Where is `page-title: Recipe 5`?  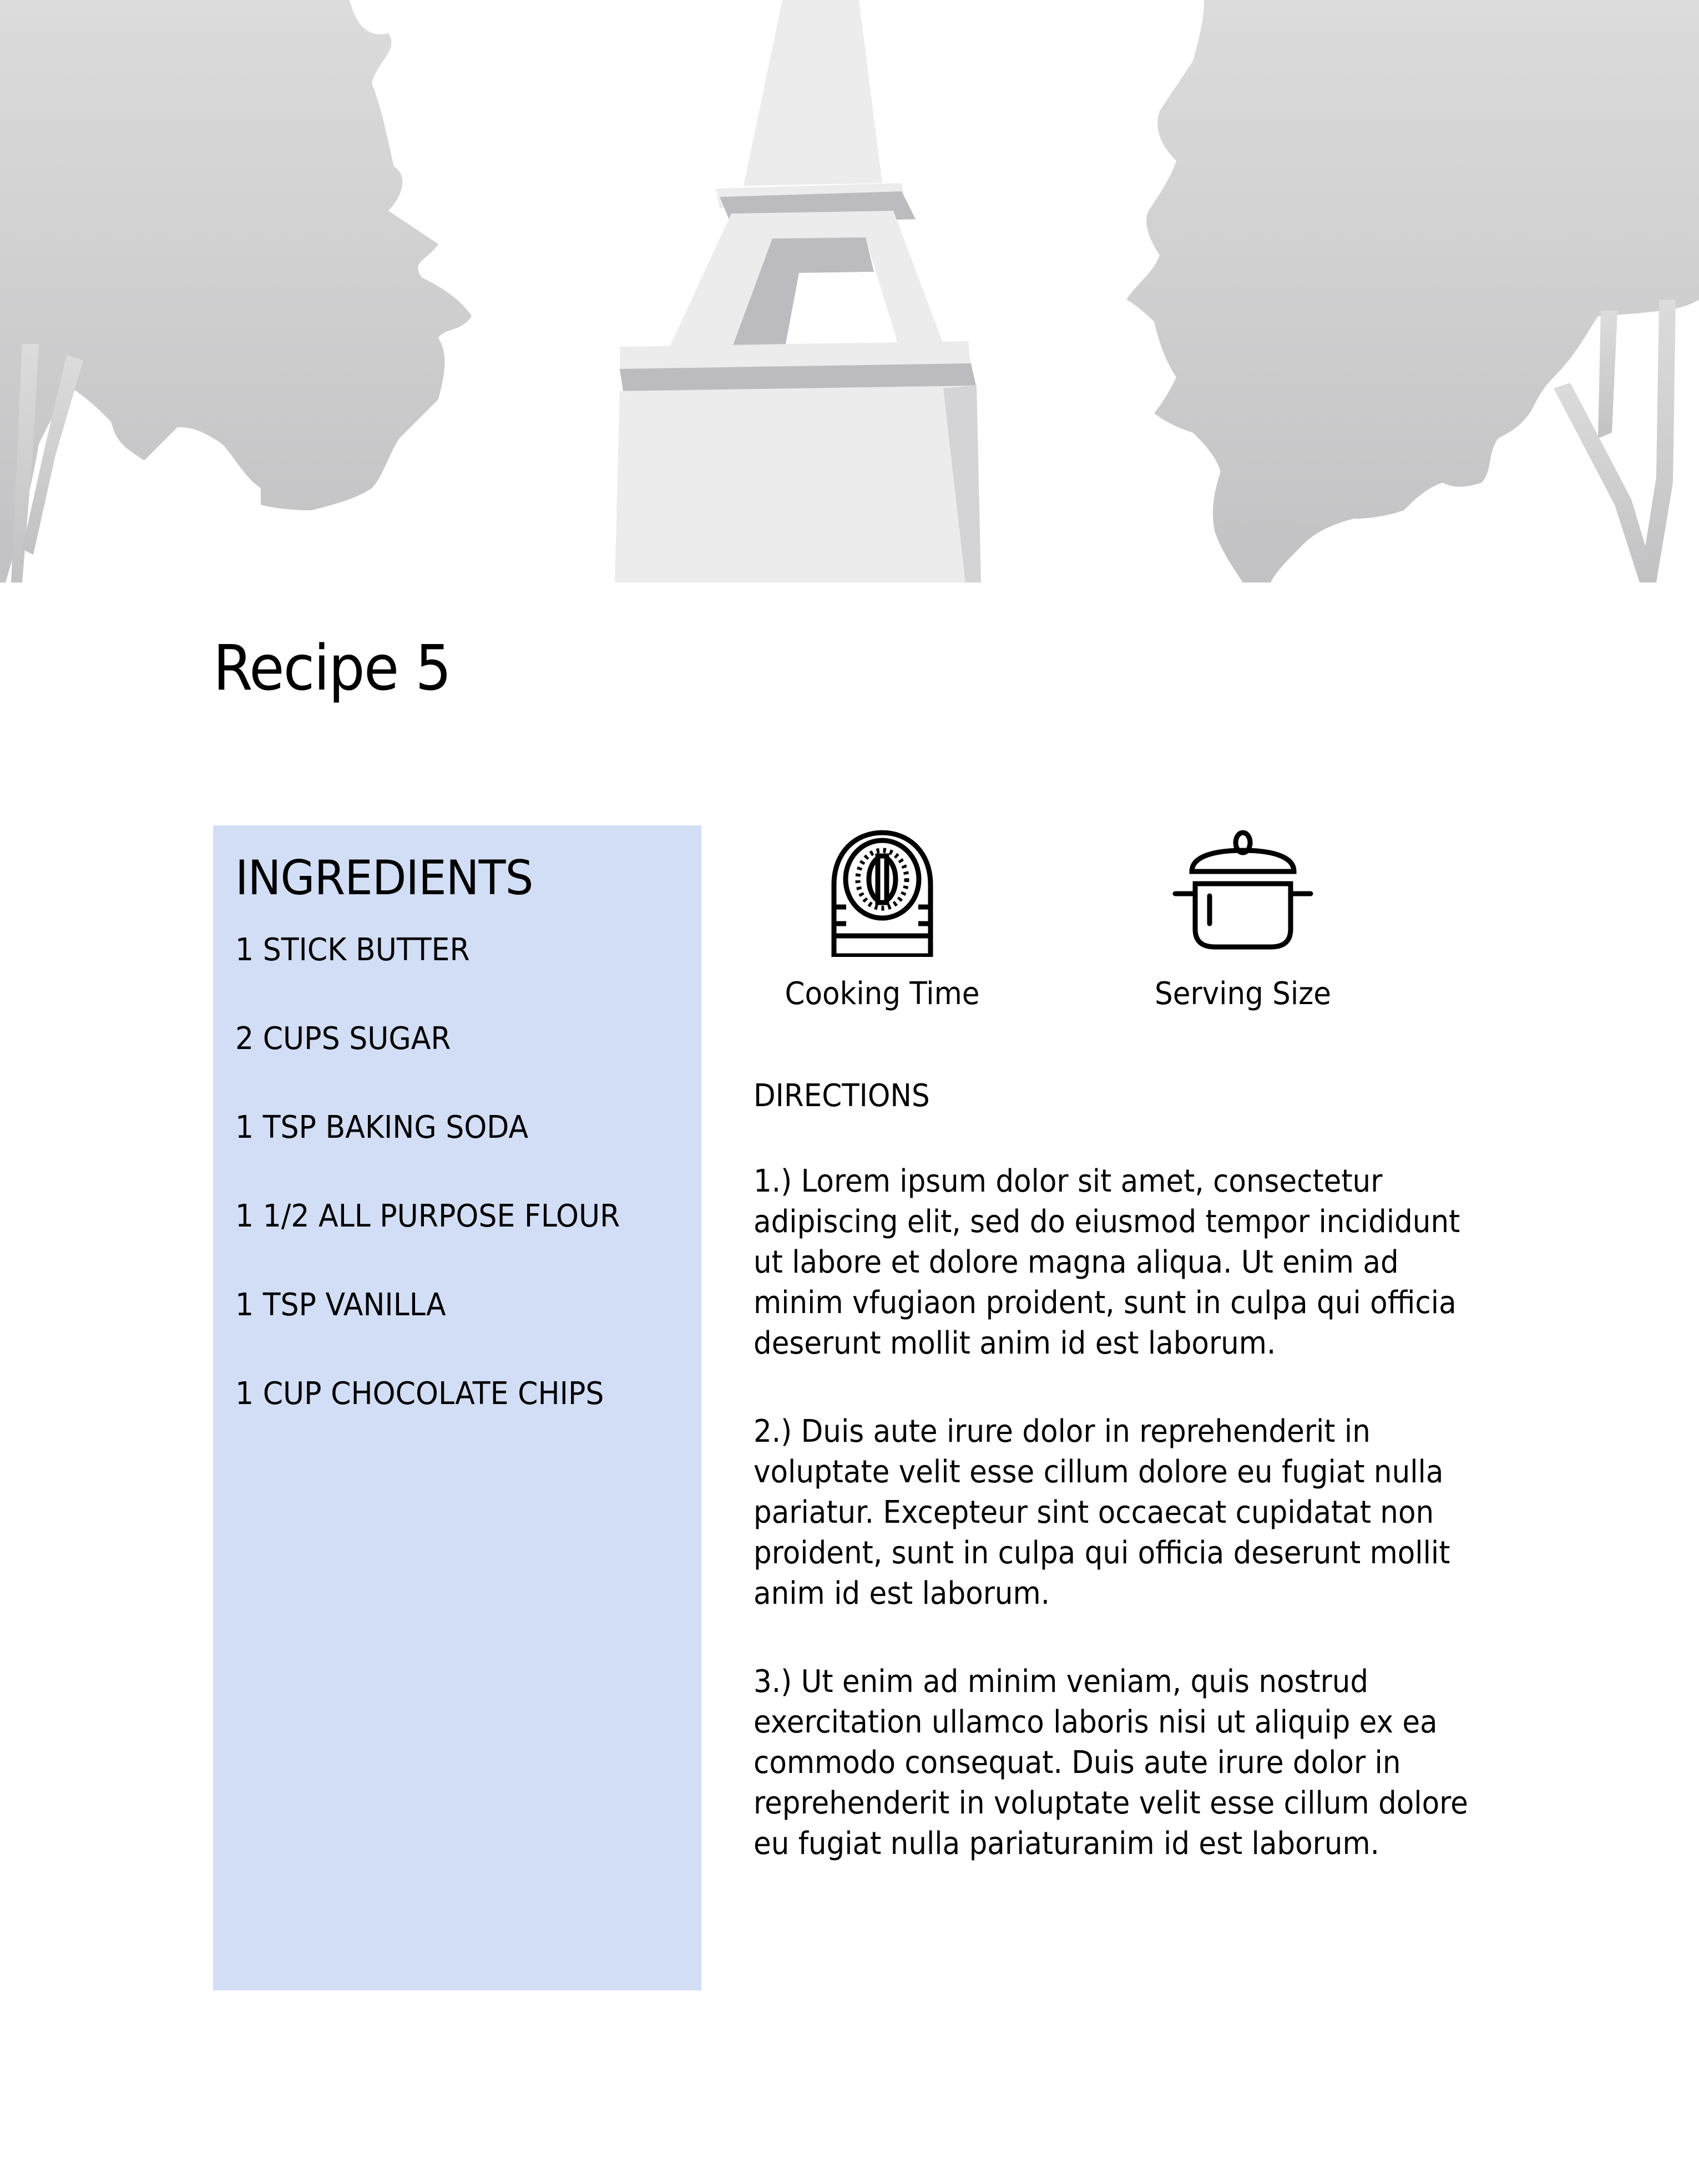
page-title: Recipe 5 is located at coordinates (332, 668).